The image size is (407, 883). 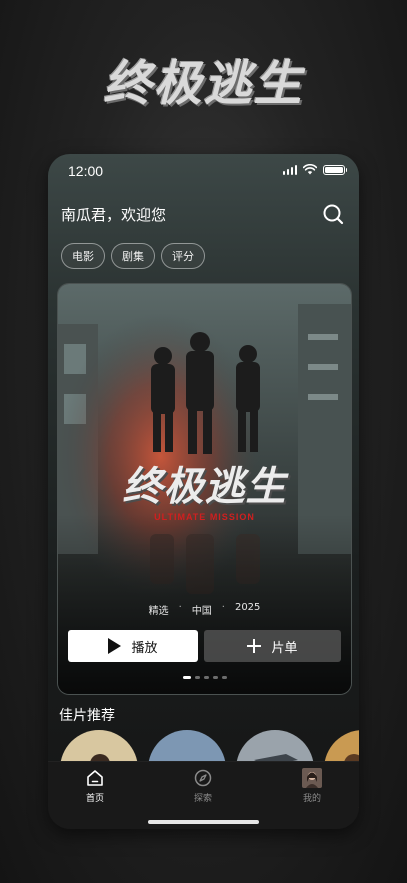 I want to click on search-icon, so click(x=333, y=214).